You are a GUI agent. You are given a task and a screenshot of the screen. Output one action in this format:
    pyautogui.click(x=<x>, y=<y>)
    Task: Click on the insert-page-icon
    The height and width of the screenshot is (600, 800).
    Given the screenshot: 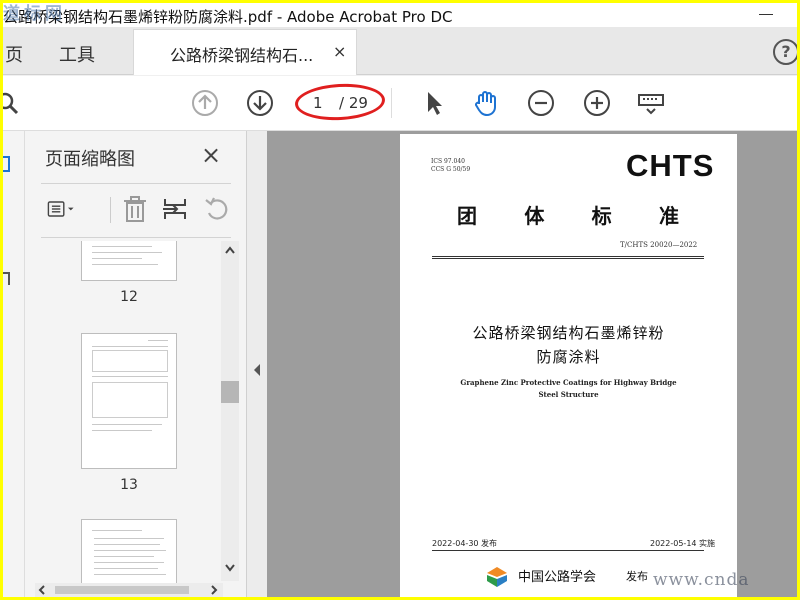 What is the action you would take?
    pyautogui.click(x=175, y=209)
    